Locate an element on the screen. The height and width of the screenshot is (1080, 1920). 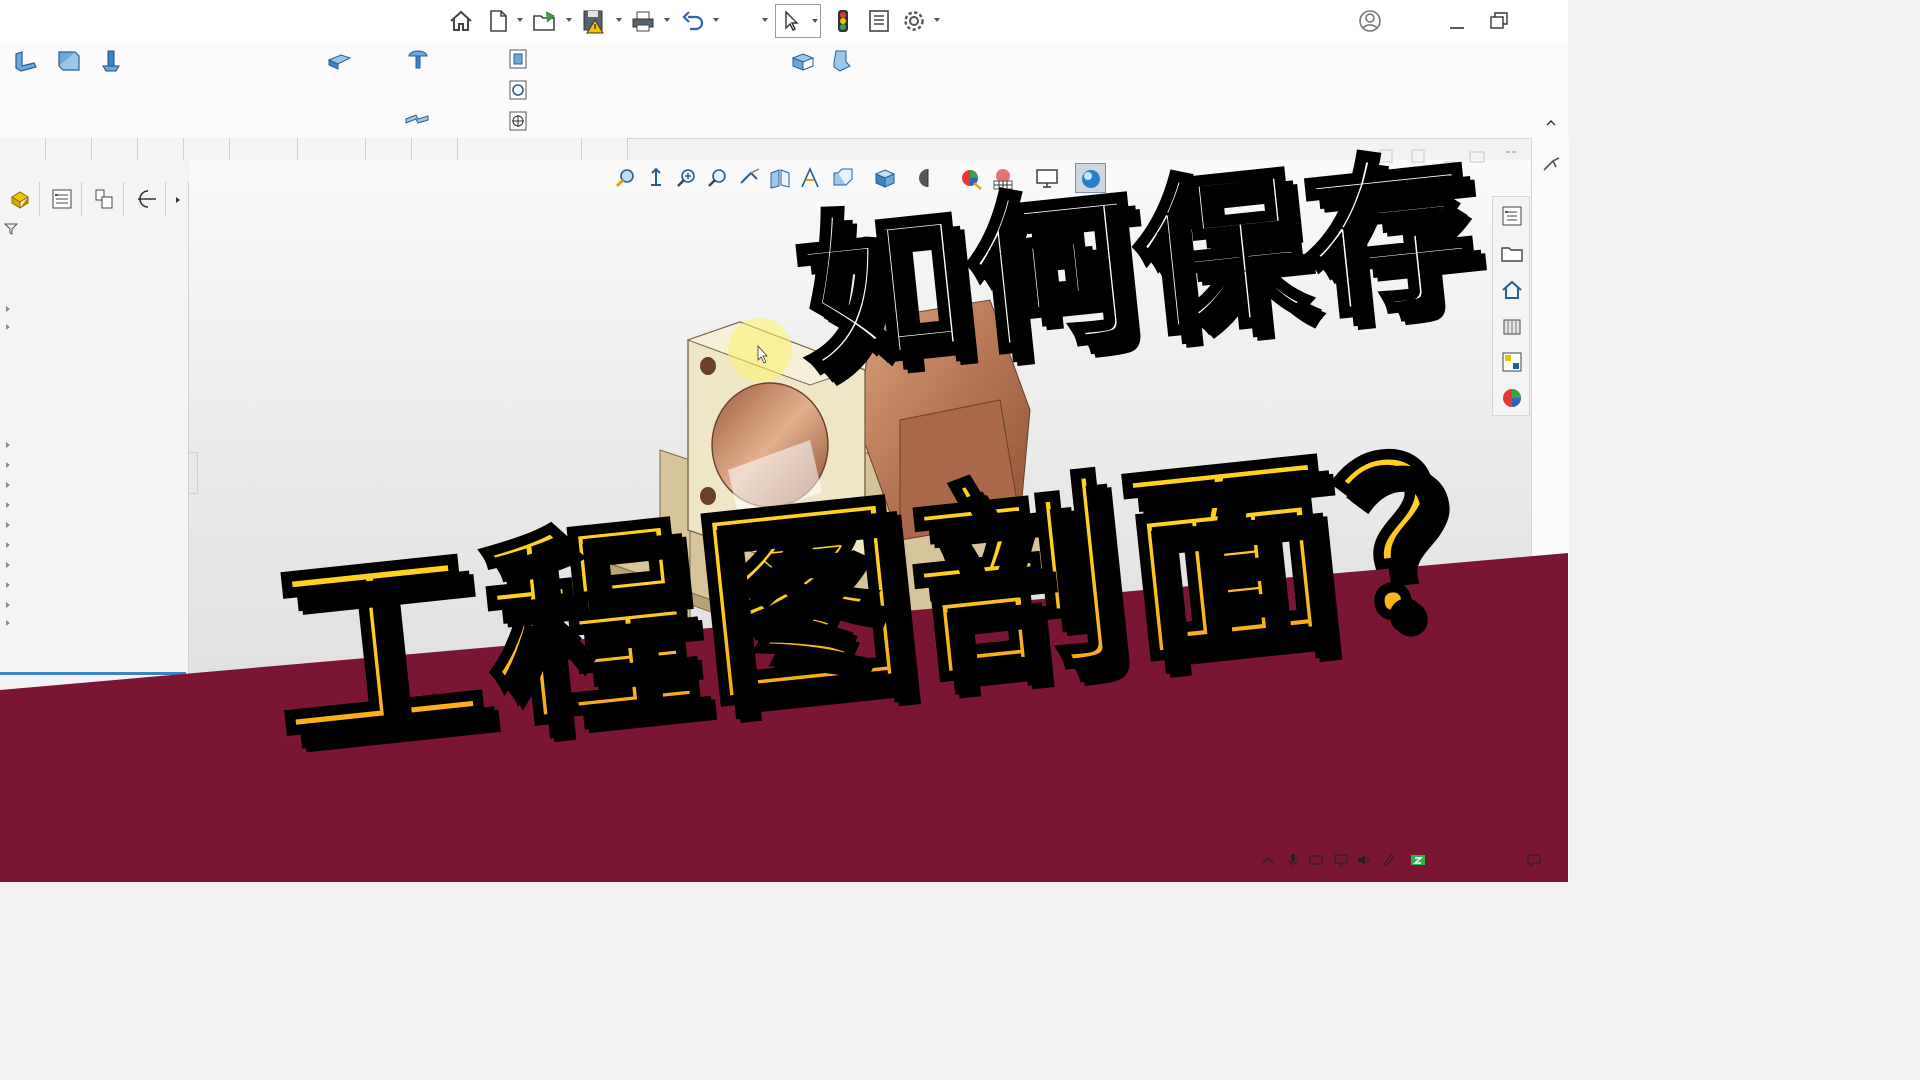
pen-icon is located at coordinates (1388, 860).